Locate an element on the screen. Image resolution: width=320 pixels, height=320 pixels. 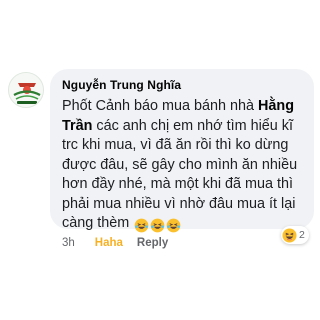
haha-emoji-icon is located at coordinates (289, 235).